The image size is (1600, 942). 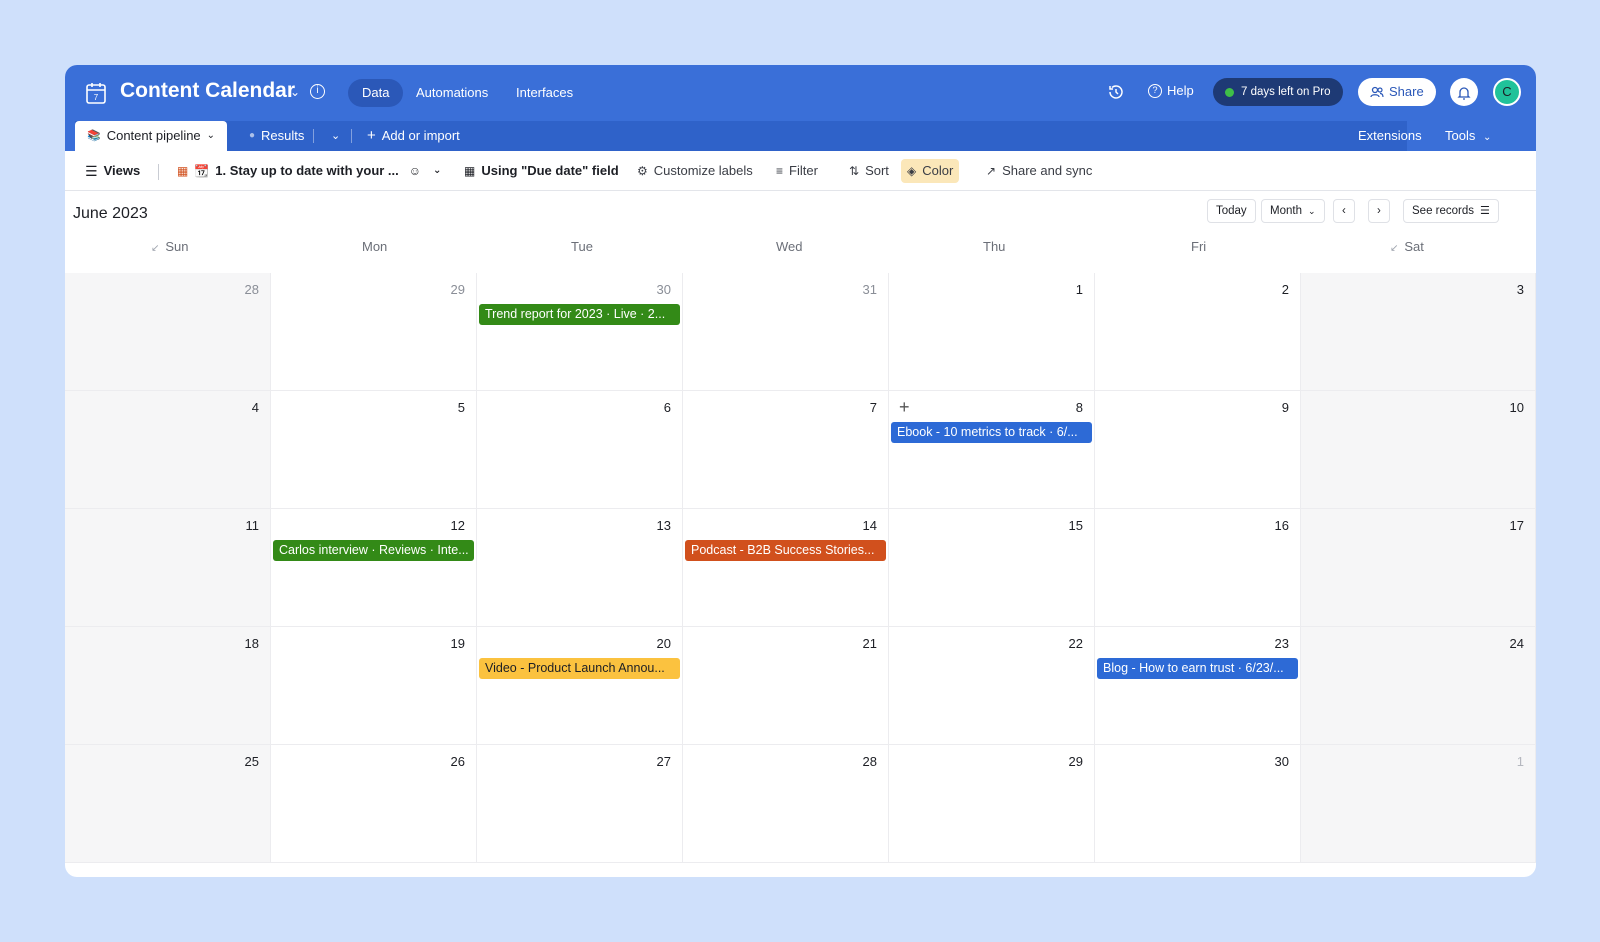 What do you see at coordinates (1516, 525) in the screenshot?
I see `day-number: 17` at bounding box center [1516, 525].